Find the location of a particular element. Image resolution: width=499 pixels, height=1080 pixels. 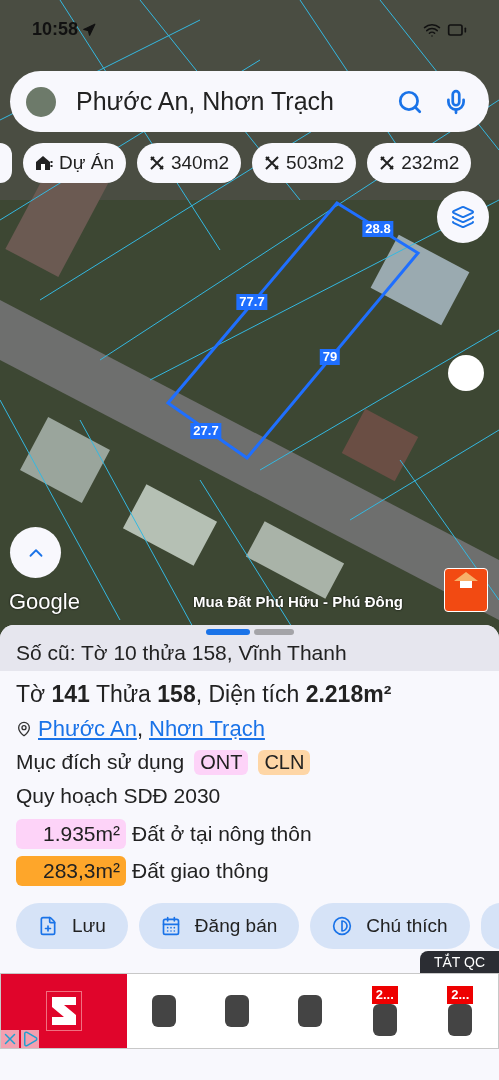

chip-edge is located at coordinates (6, 163).